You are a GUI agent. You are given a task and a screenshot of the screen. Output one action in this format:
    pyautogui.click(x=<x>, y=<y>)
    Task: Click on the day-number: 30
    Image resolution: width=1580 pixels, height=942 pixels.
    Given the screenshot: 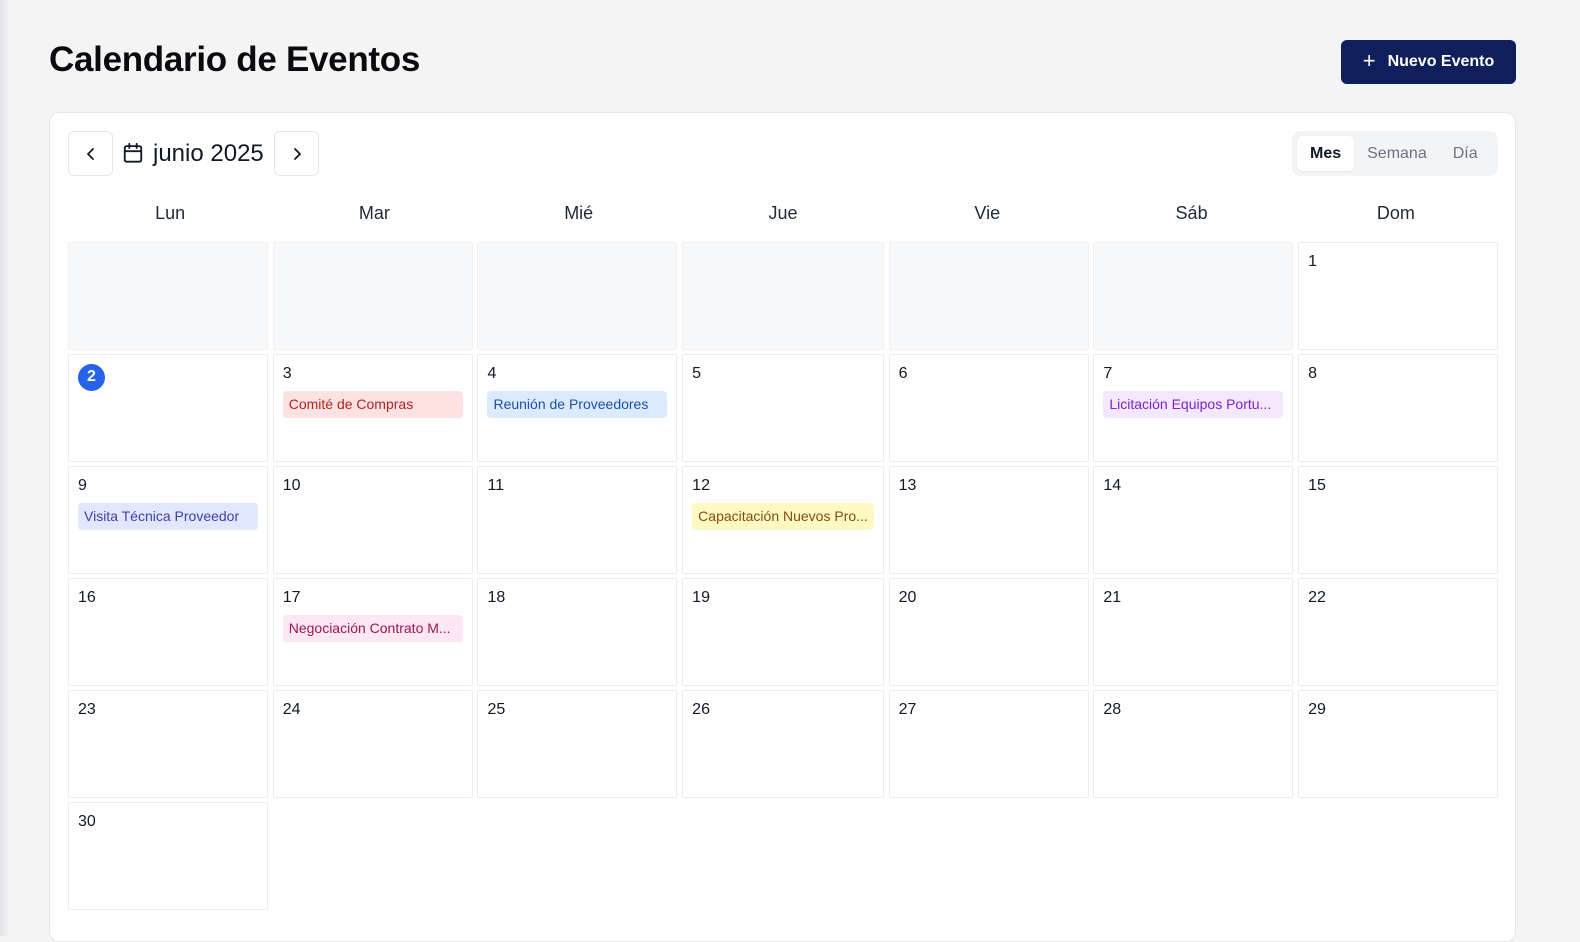 What is the action you would take?
    pyautogui.click(x=87, y=821)
    